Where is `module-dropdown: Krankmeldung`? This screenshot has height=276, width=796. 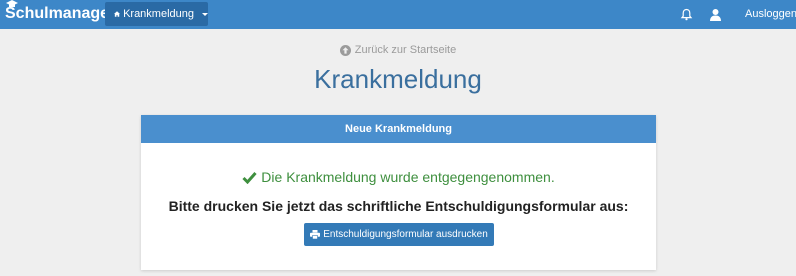 module-dropdown: Krankmeldung is located at coordinates (156, 14).